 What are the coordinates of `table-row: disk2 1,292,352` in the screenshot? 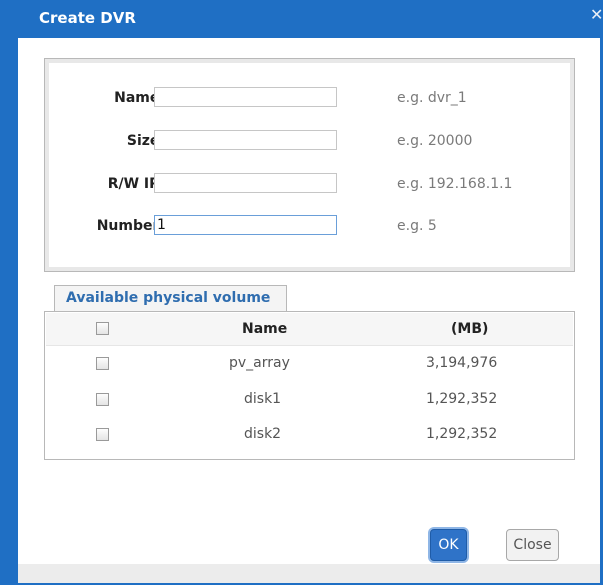 It's located at (309, 434).